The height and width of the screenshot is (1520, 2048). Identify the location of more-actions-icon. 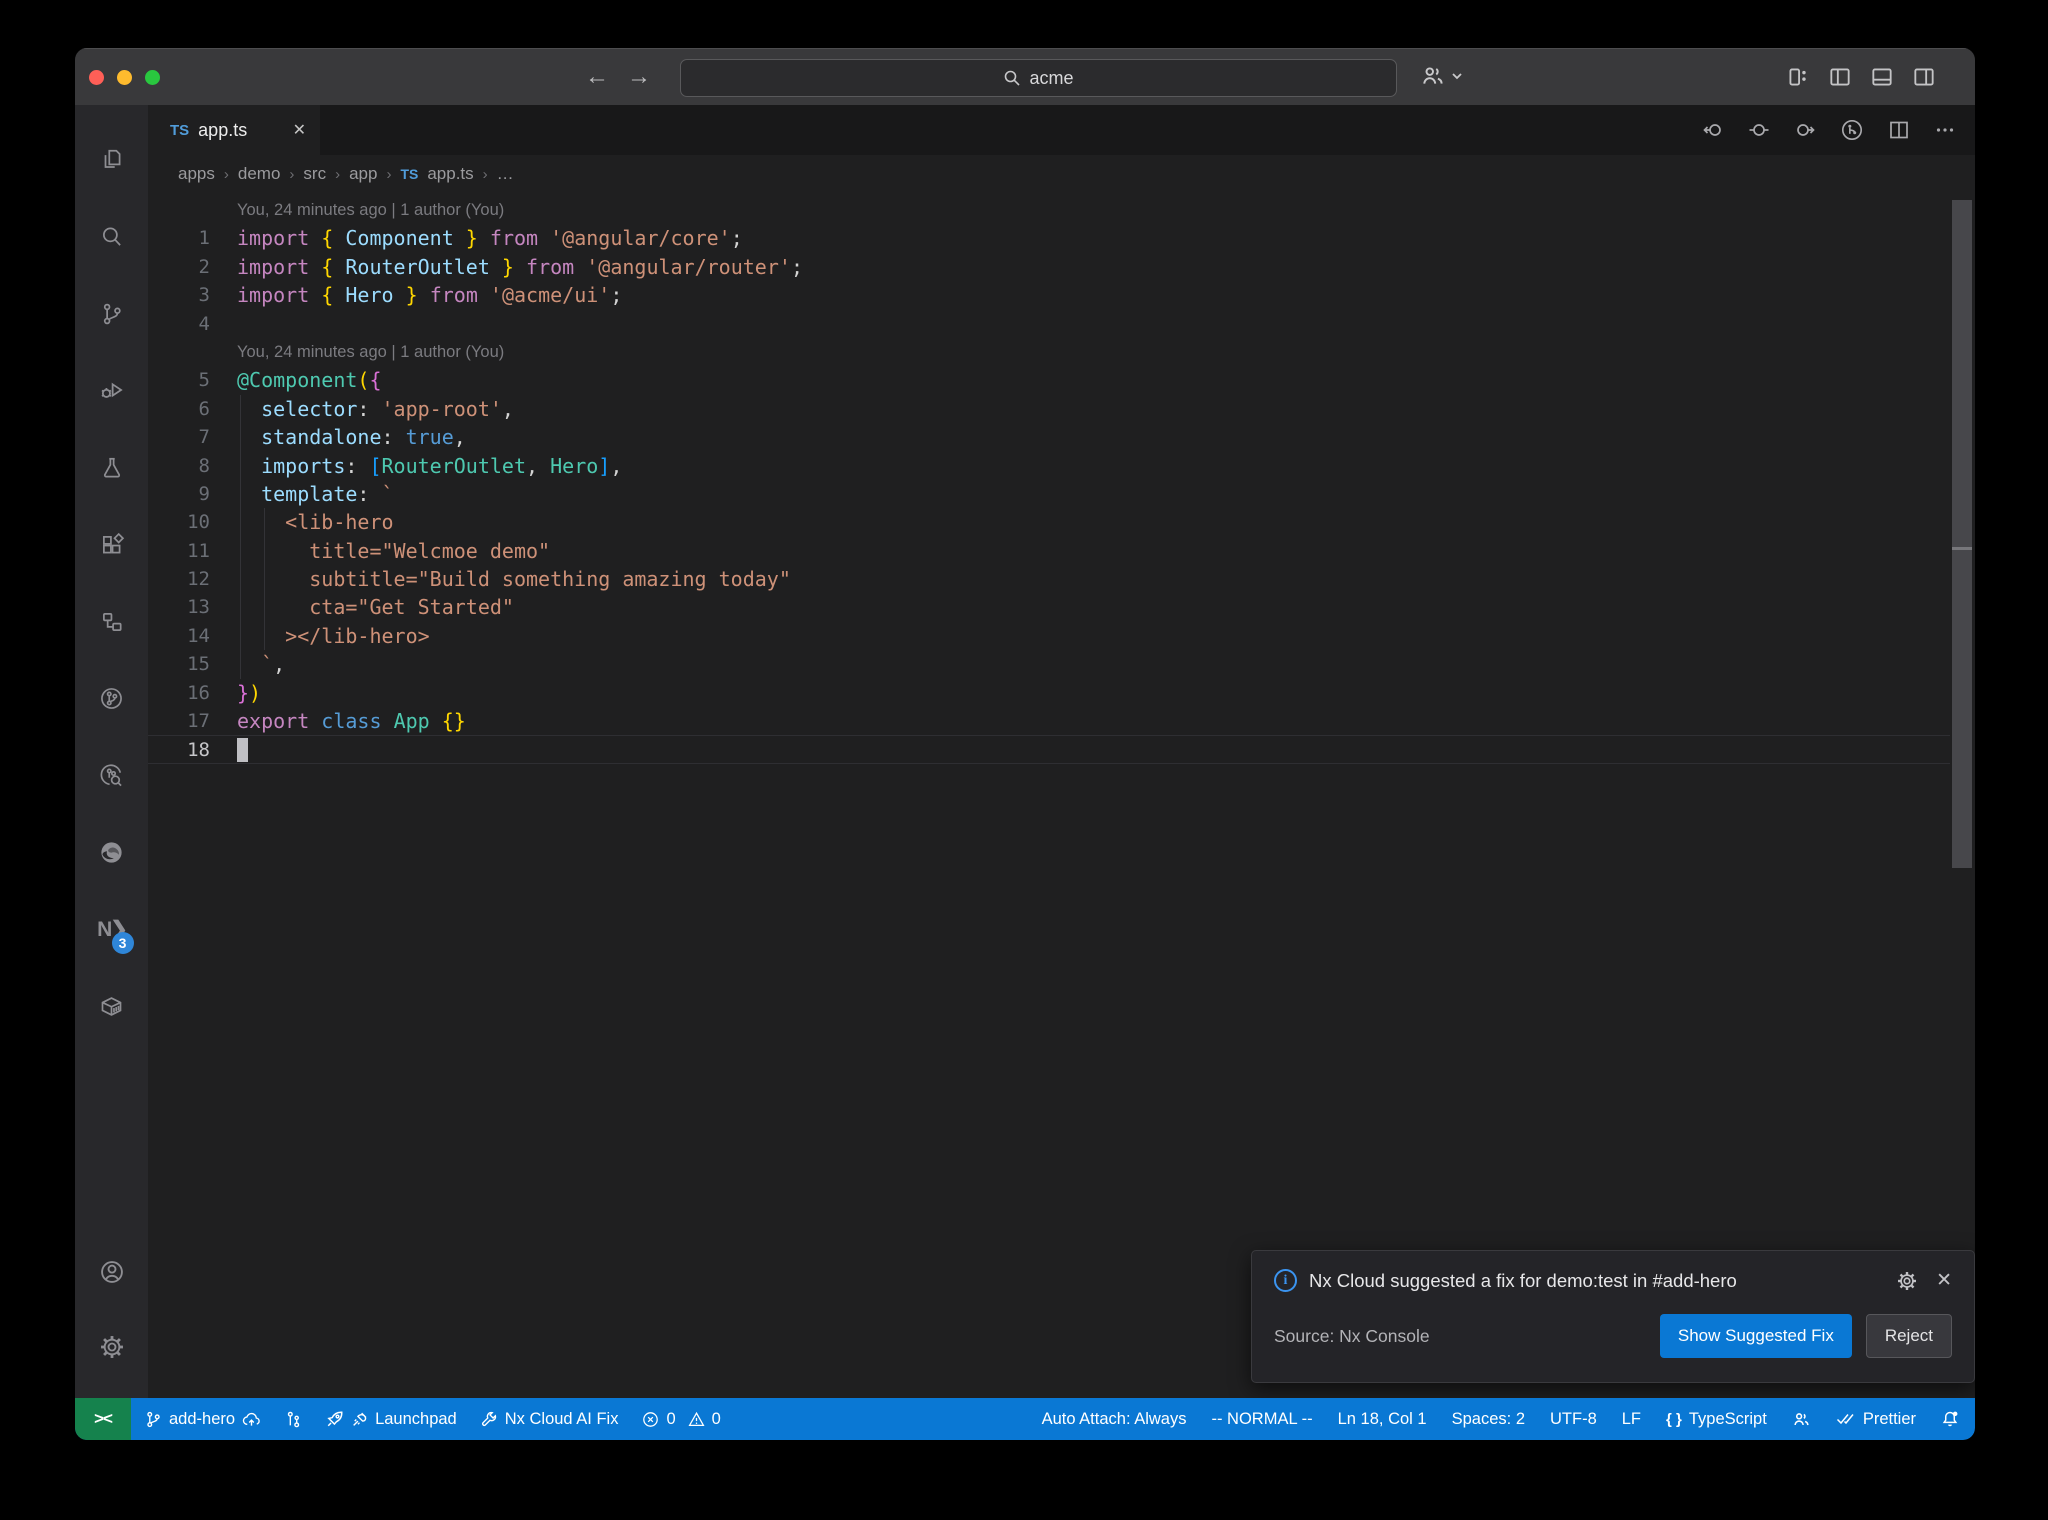
(1945, 130).